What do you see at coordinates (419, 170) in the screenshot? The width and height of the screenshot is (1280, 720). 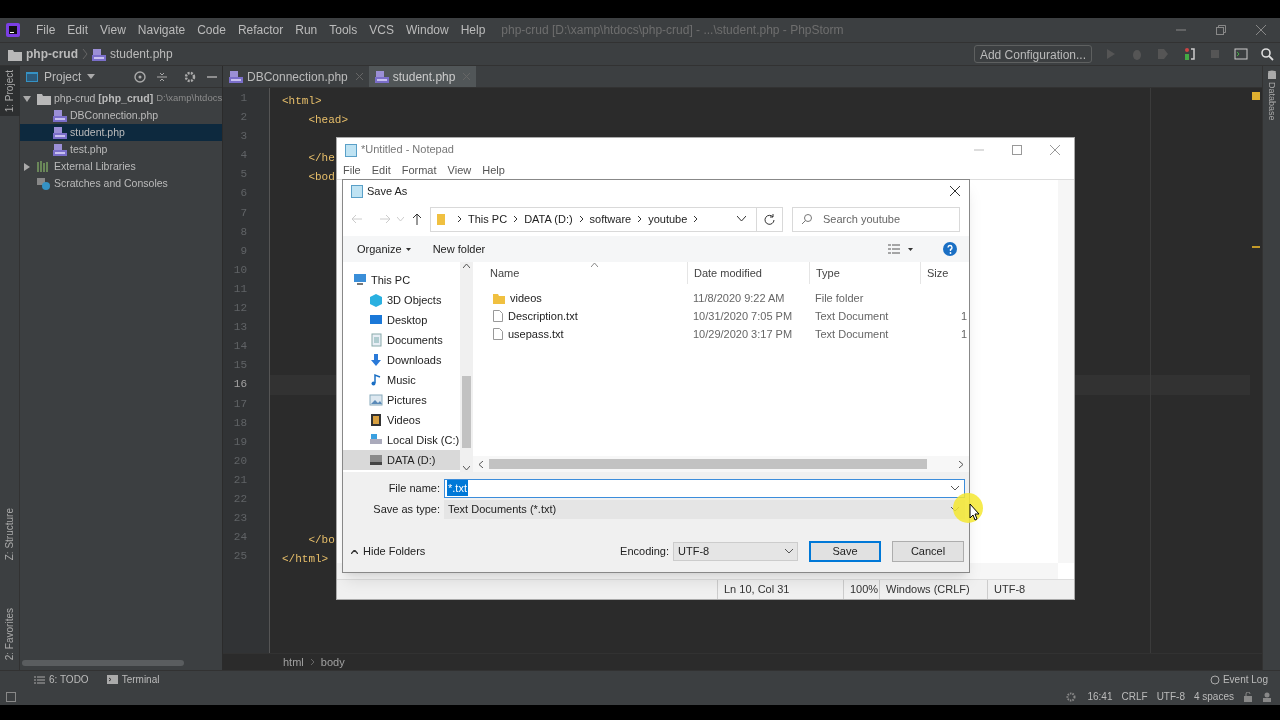 I see `menu-item: Format` at bounding box center [419, 170].